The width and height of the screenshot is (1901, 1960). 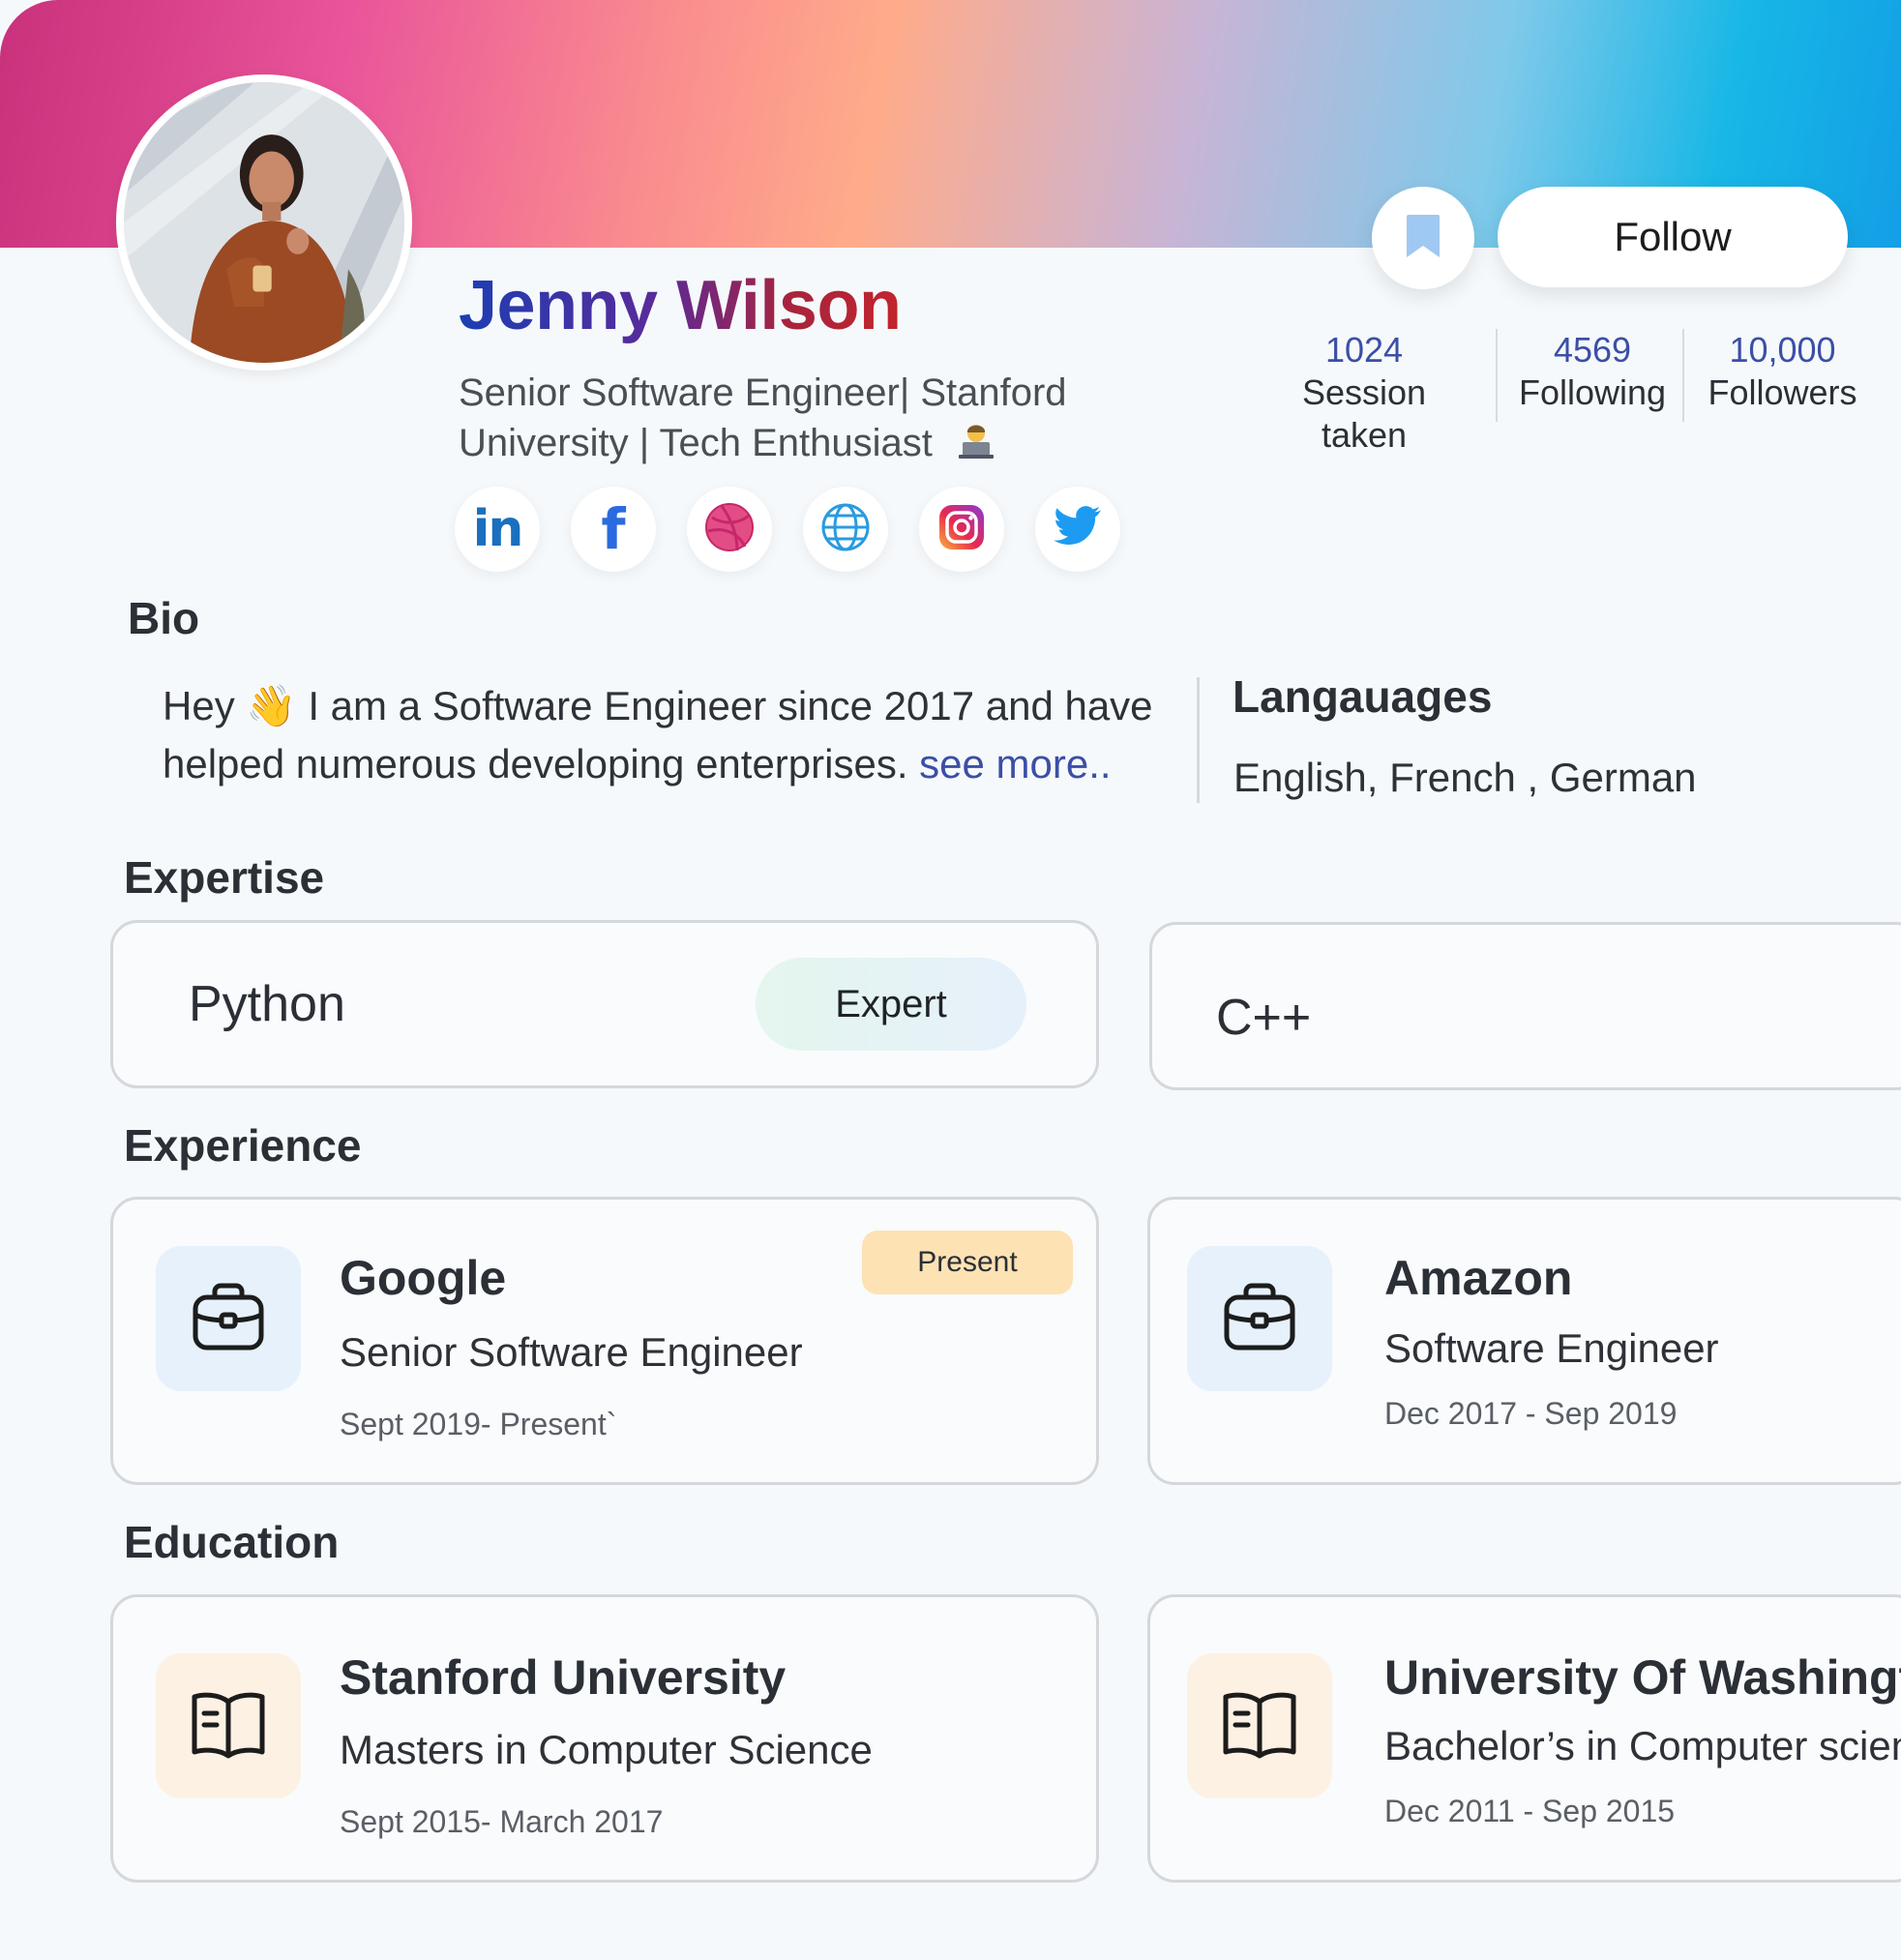 What do you see at coordinates (1530, 1811) in the screenshot?
I see `education-dates: Dec 2011 - Sep 2015` at bounding box center [1530, 1811].